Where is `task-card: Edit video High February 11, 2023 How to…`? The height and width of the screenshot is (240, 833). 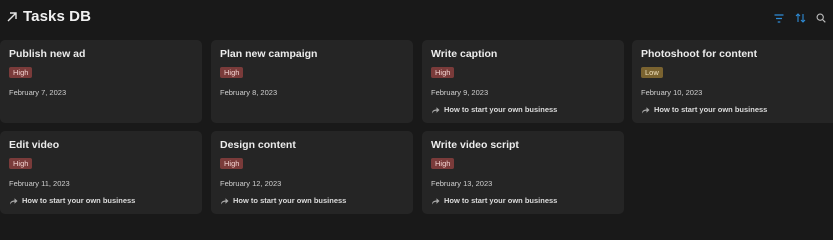
task-card: Edit video High February 11, 2023 How to… is located at coordinates (101, 172).